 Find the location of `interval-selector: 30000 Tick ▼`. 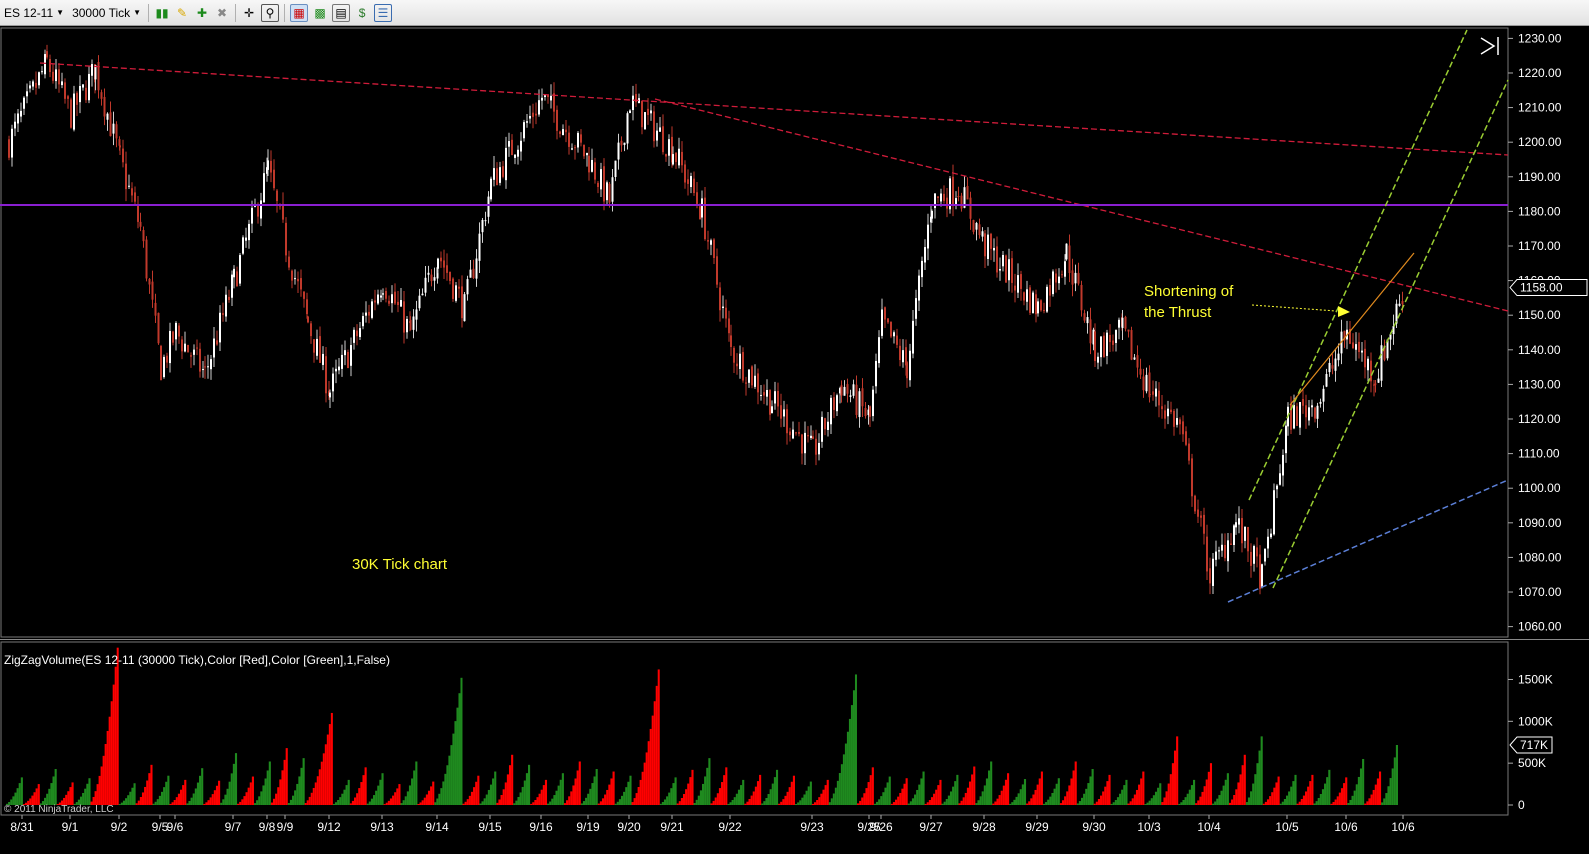

interval-selector: 30000 Tick ▼ is located at coordinates (106, 13).